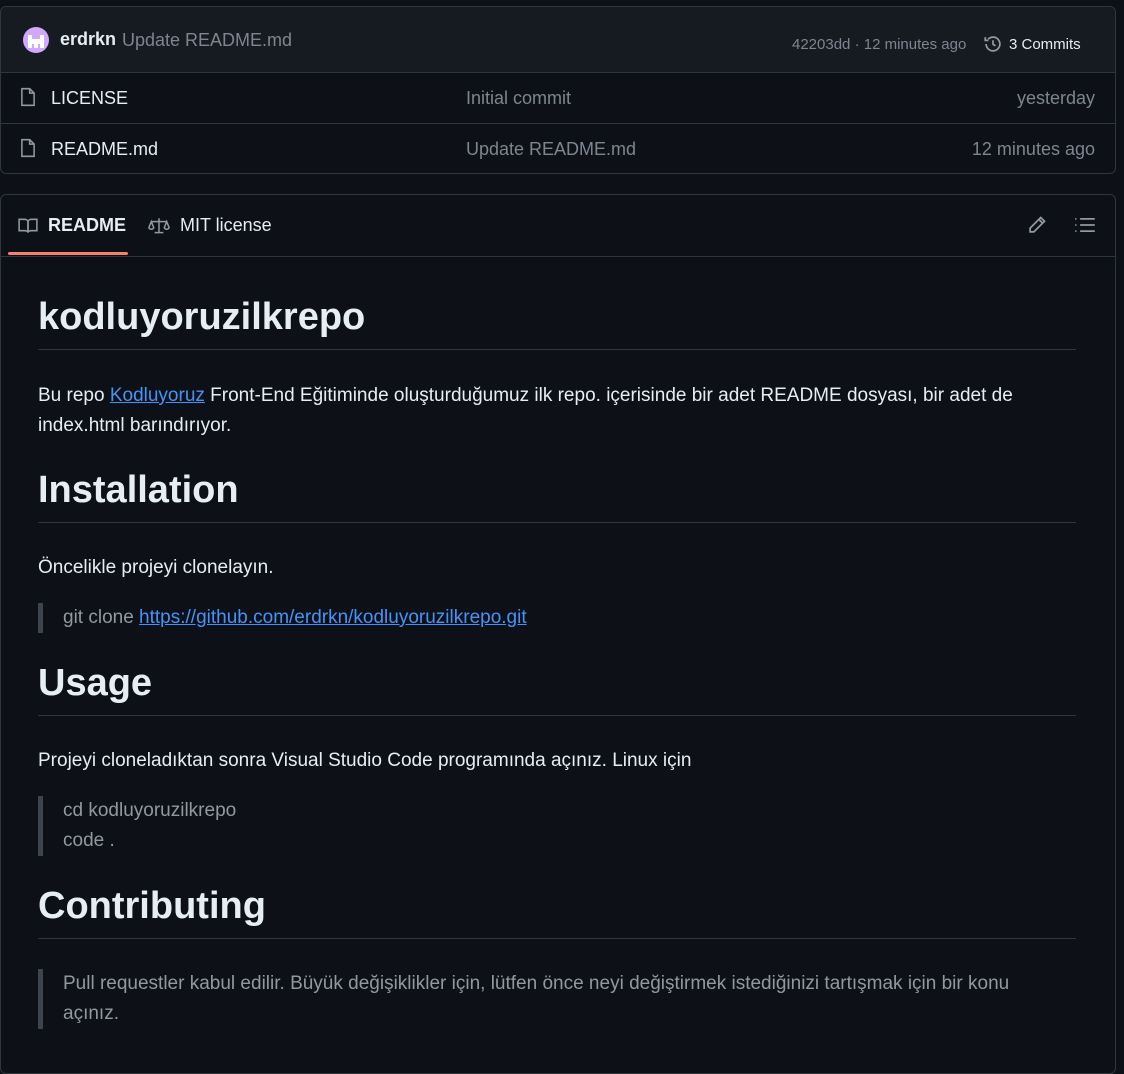 This screenshot has height=1074, width=1124. Describe the element at coordinates (74, 395) in the screenshot. I see `intro-text: Bu repo` at that location.